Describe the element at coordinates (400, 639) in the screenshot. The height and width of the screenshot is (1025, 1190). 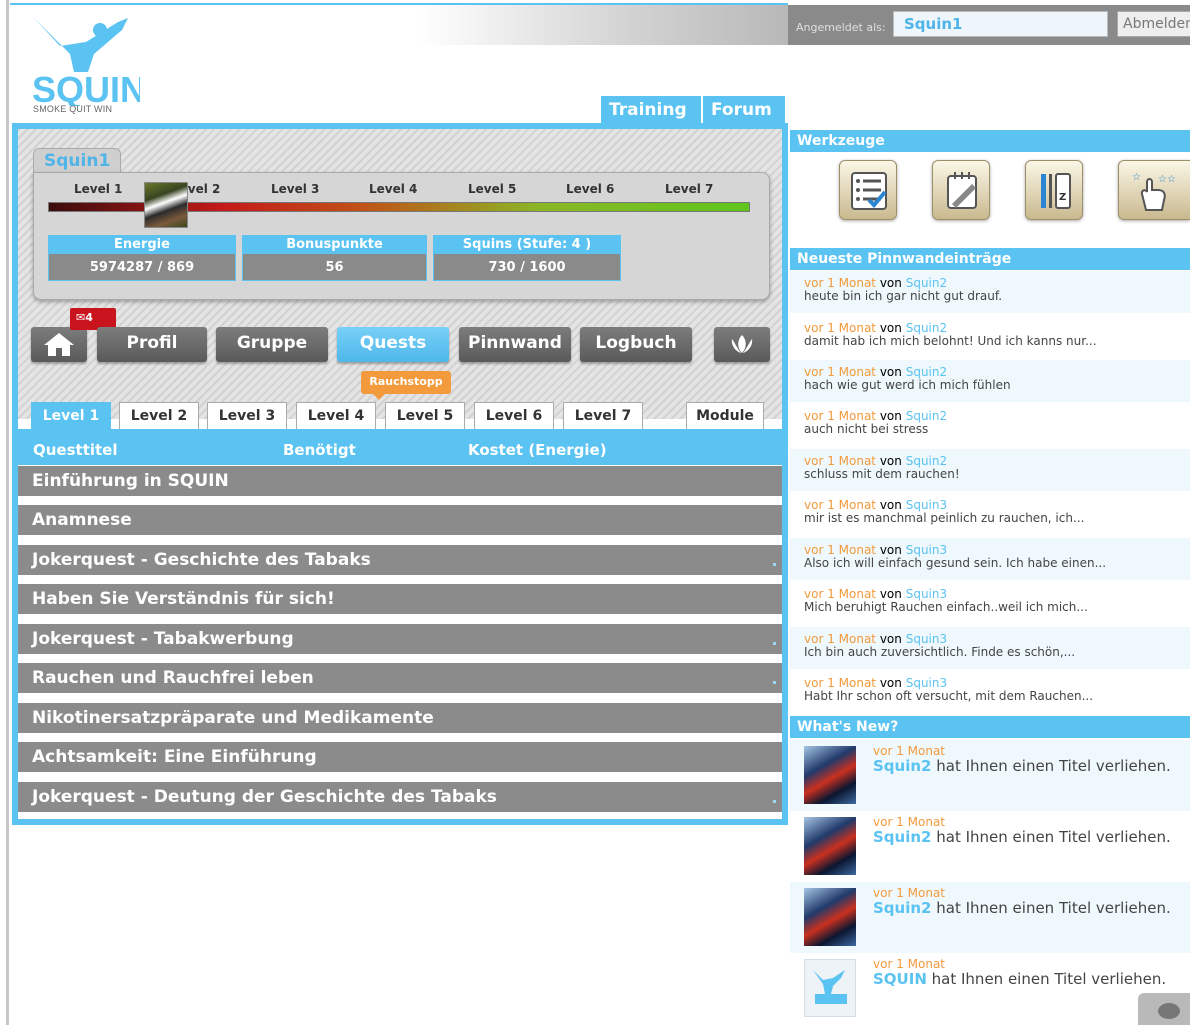
I see `quest-row: Jokerquest - Tabakwerbung` at that location.